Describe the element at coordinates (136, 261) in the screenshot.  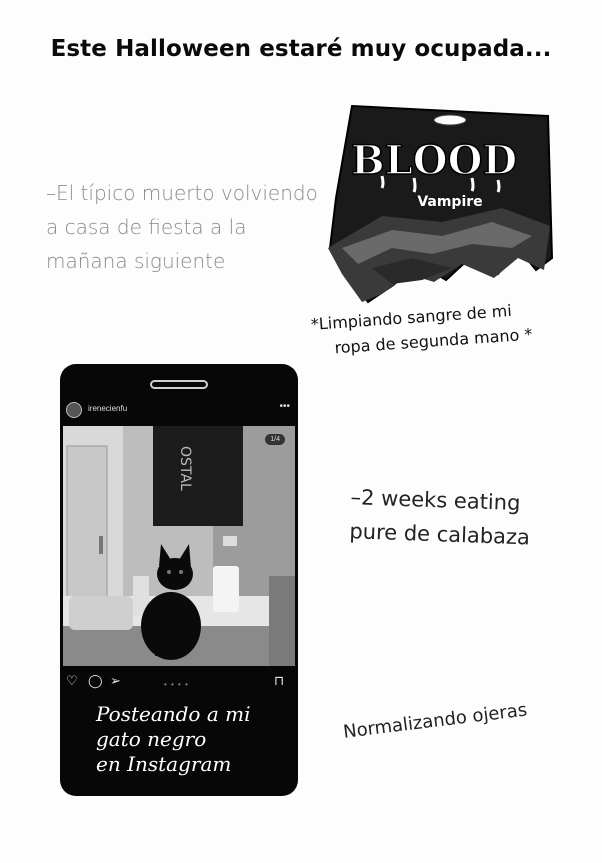
I see `intro-note-line: mañana siguiente` at that location.